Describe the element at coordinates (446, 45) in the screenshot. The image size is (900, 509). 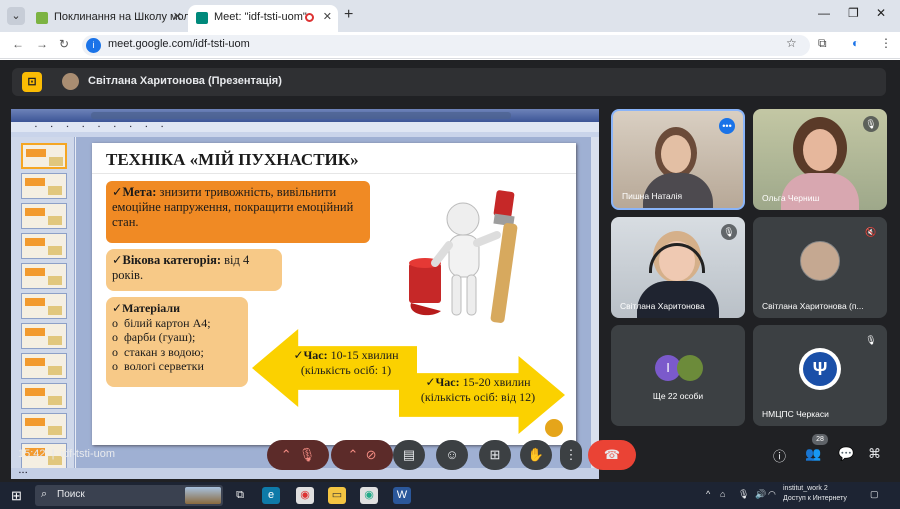
I see `address-bar: i meet.google.com/idf-tsti-uom` at that location.